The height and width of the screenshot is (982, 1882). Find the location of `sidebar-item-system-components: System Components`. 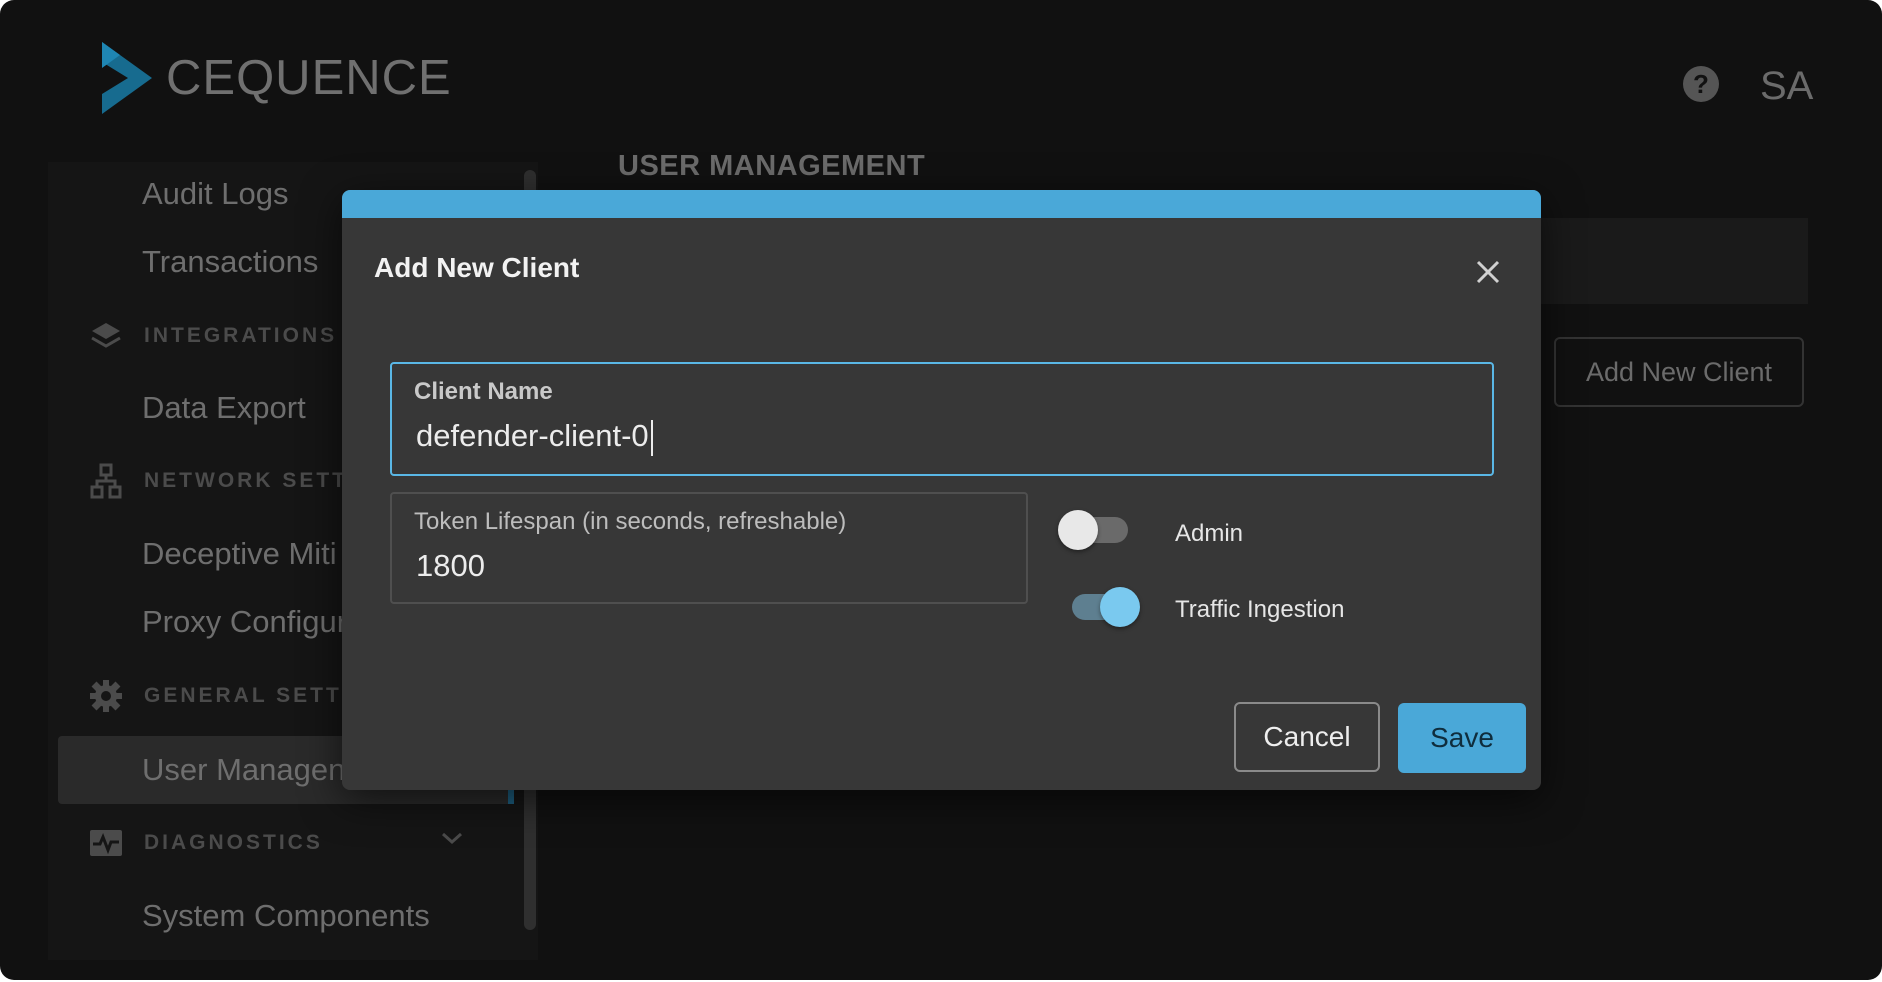

sidebar-item-system-components: System Components is located at coordinates (286, 916).